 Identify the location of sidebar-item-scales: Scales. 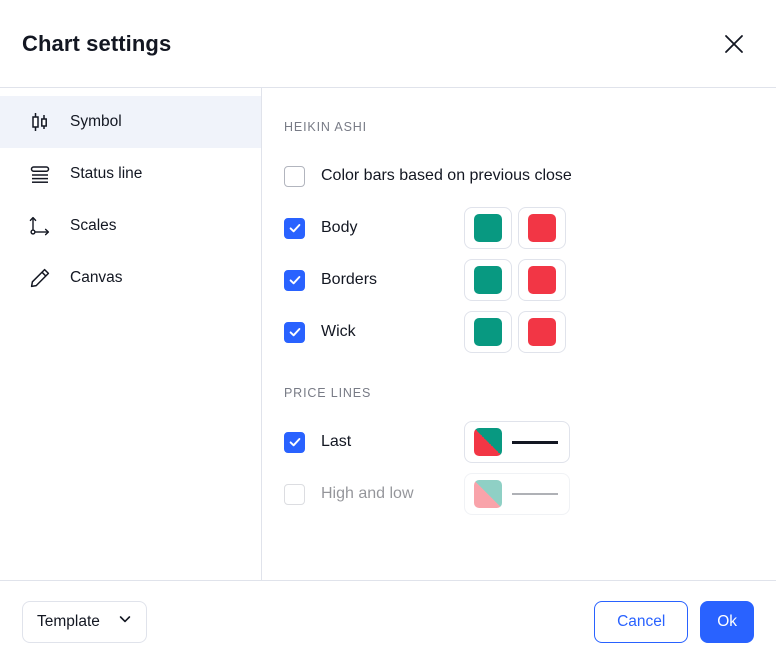
(130, 226).